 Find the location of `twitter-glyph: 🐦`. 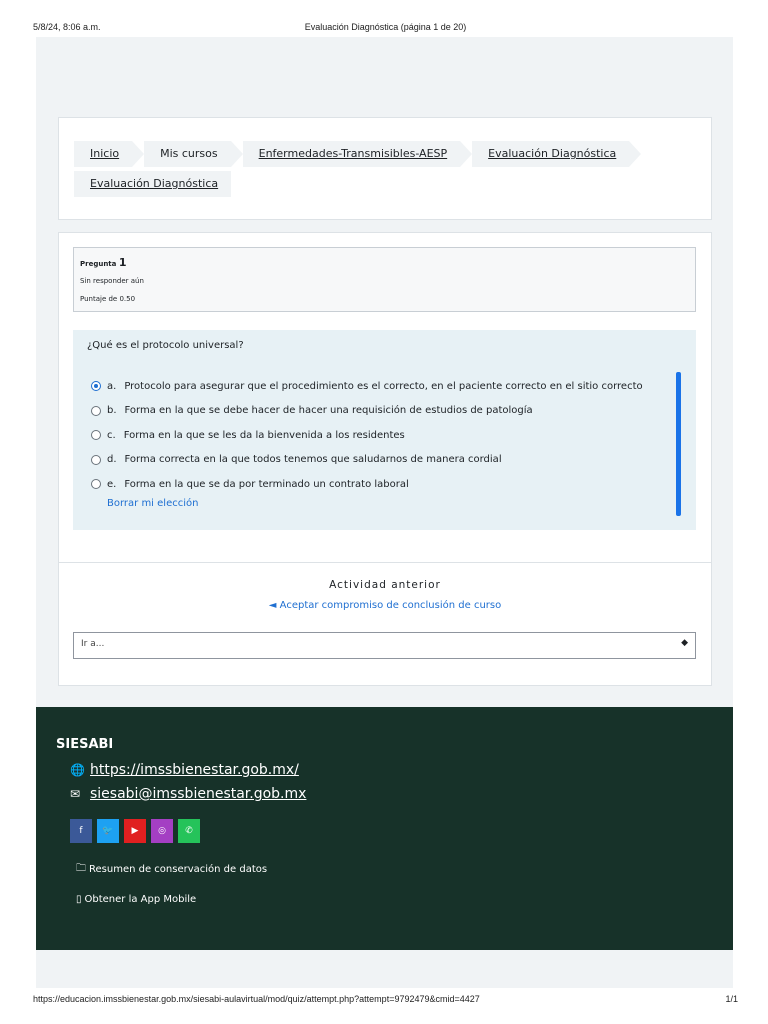

twitter-glyph: 🐦 is located at coordinates (108, 831).